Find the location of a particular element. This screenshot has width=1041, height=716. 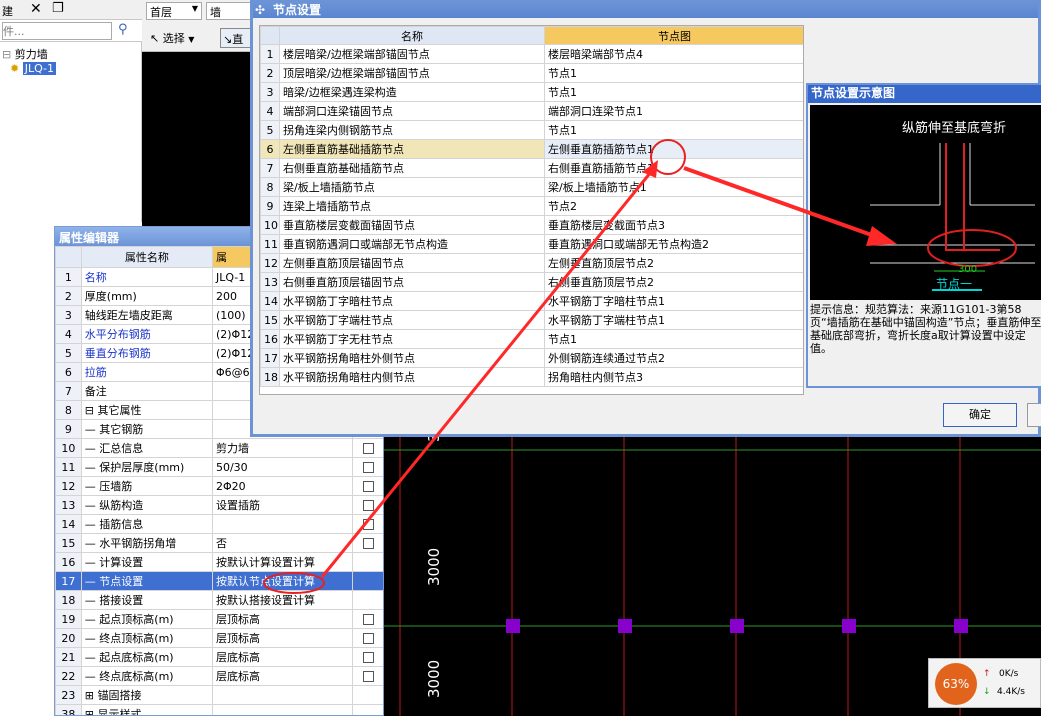

search-input is located at coordinates (57, 31).